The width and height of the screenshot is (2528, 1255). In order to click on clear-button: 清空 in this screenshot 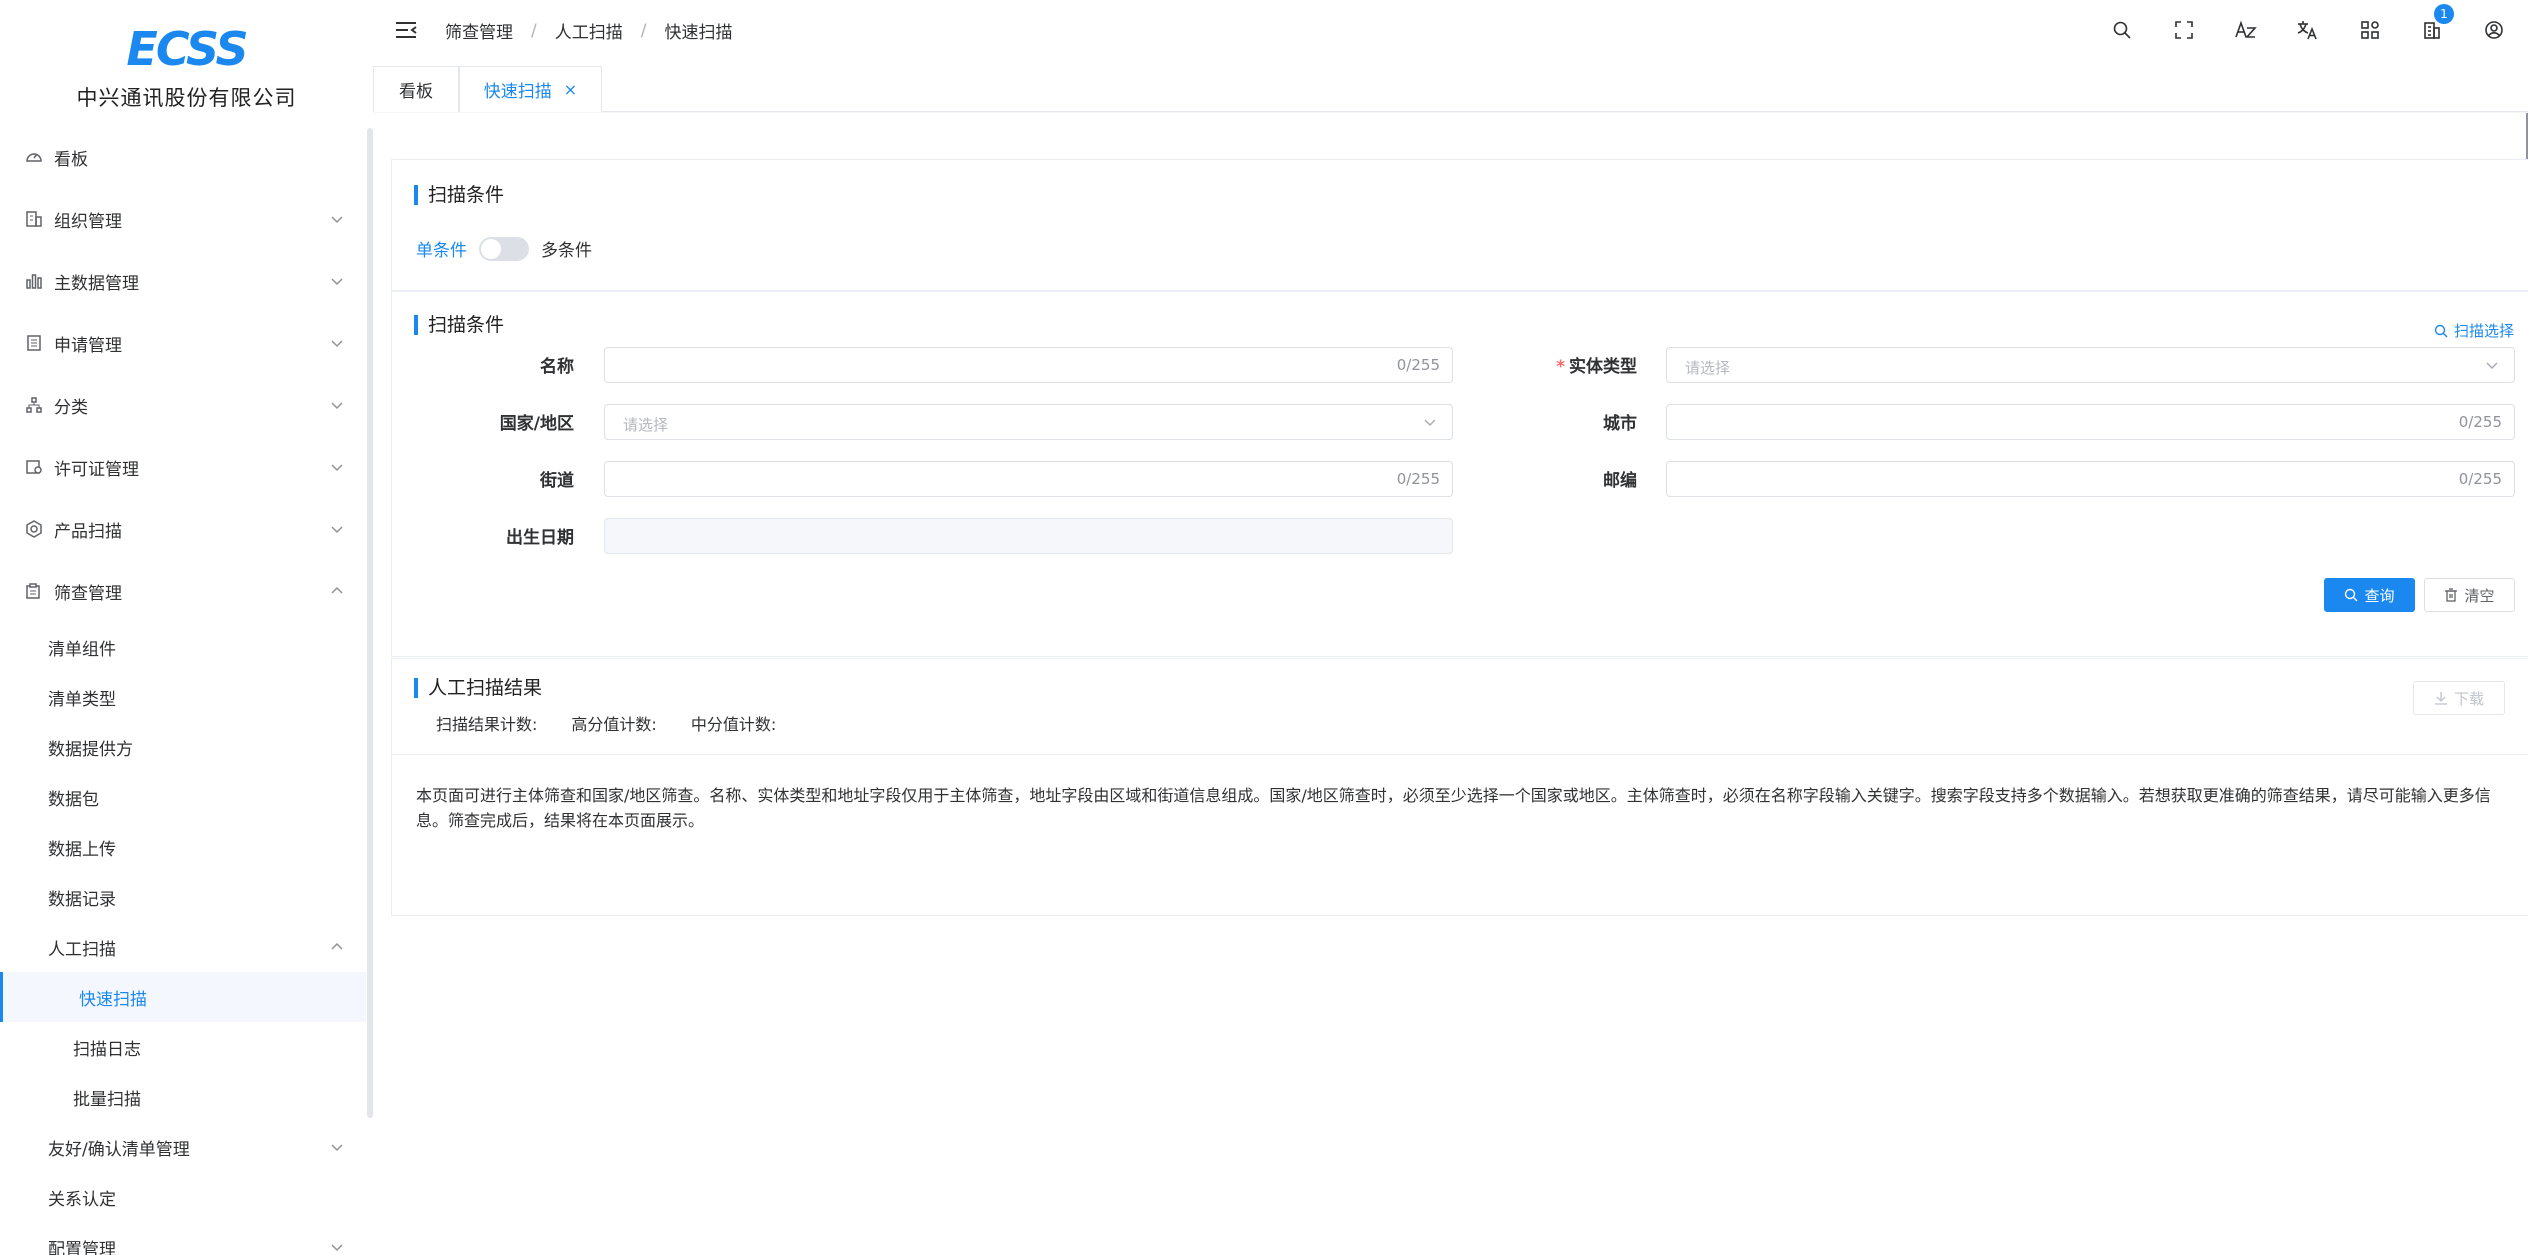, I will do `click(2469, 595)`.